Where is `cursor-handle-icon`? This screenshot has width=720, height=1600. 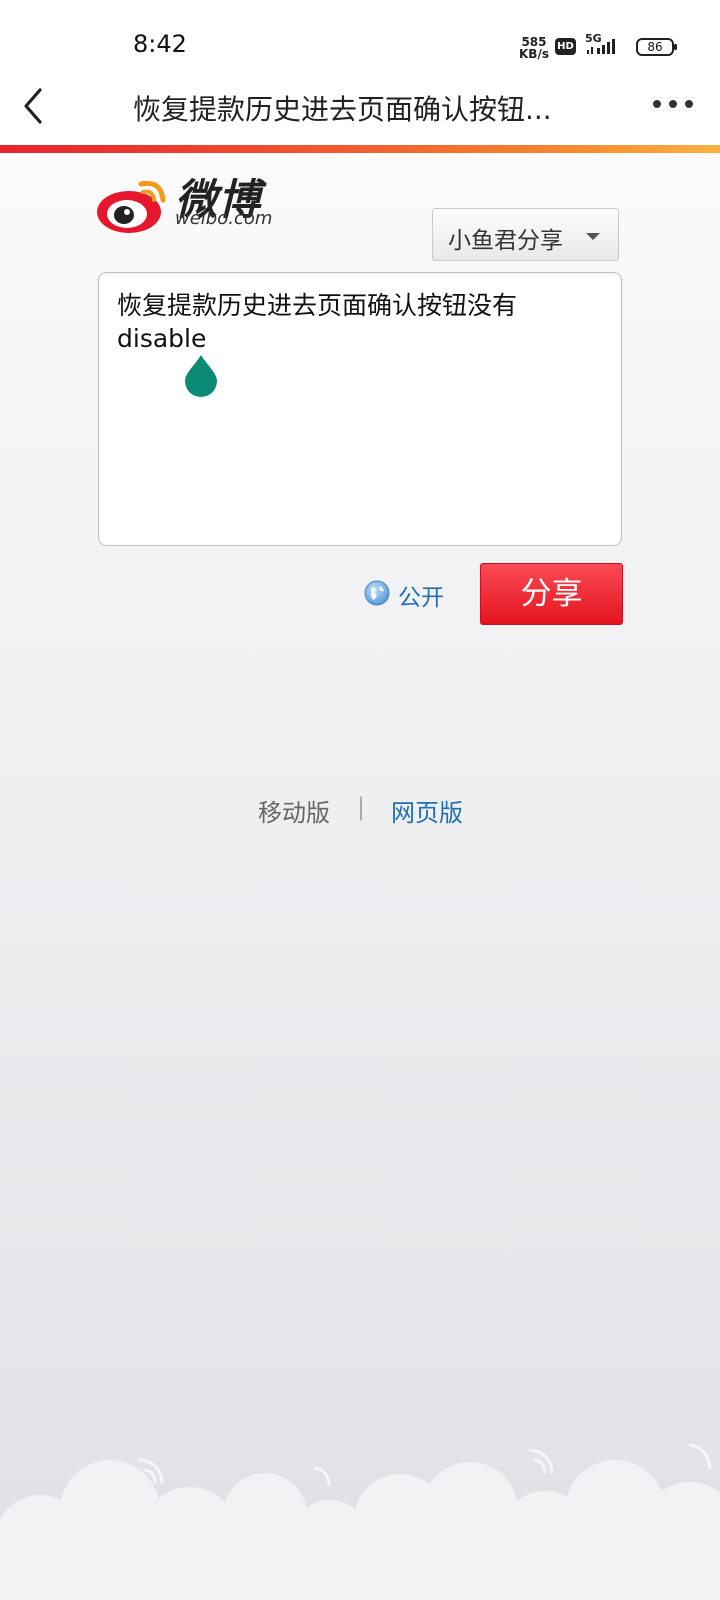 cursor-handle-icon is located at coordinates (201, 375).